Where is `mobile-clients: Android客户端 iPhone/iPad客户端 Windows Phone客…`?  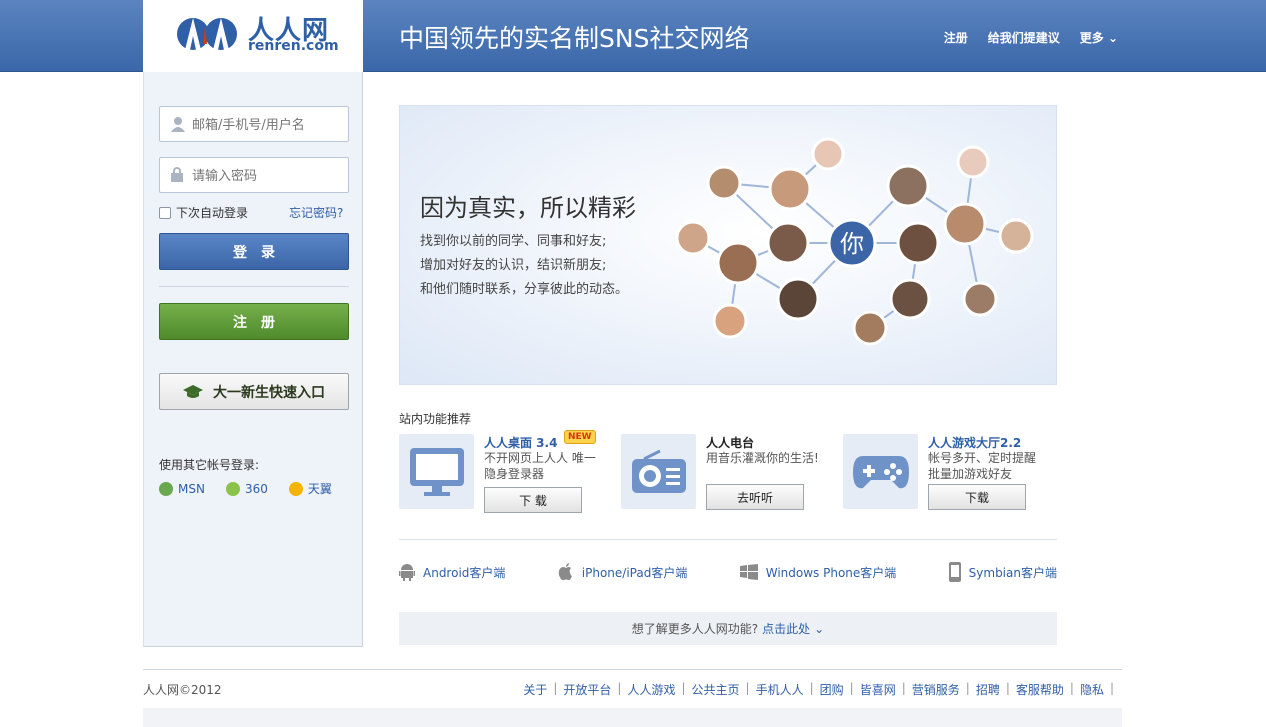
mobile-clients: Android客户端 iPhone/iPad客户端 Windows Phone客… is located at coordinates (728, 572).